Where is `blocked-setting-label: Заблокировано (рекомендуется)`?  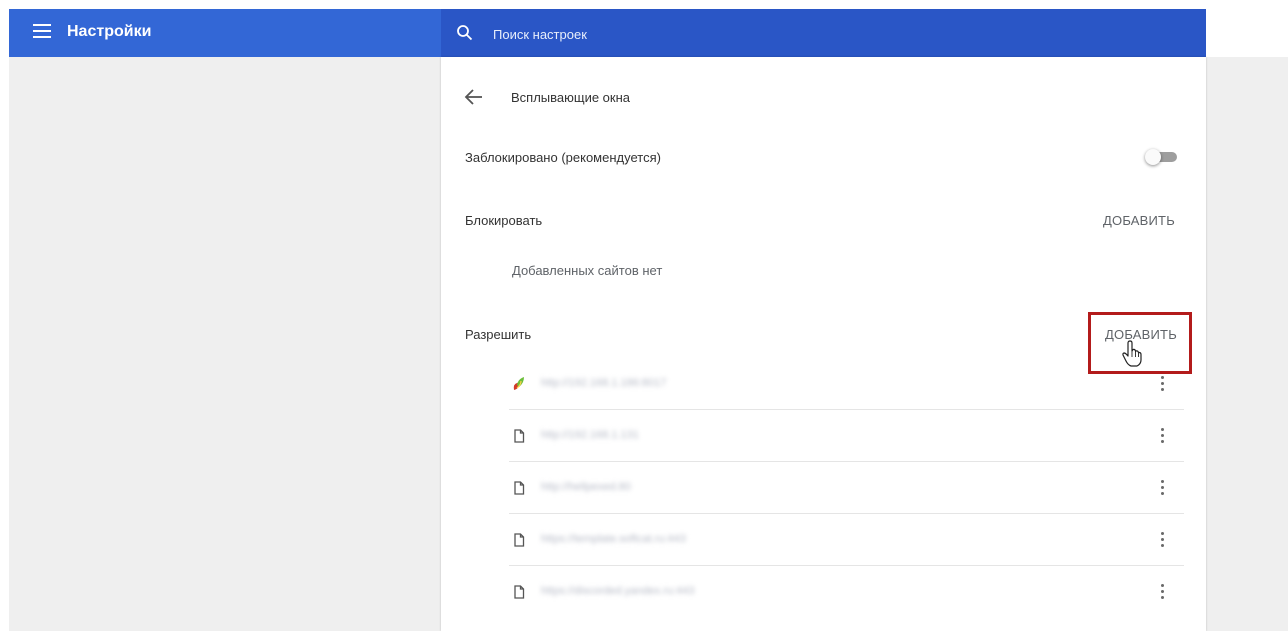 blocked-setting-label: Заблокировано (рекомендуется) is located at coordinates (563, 157).